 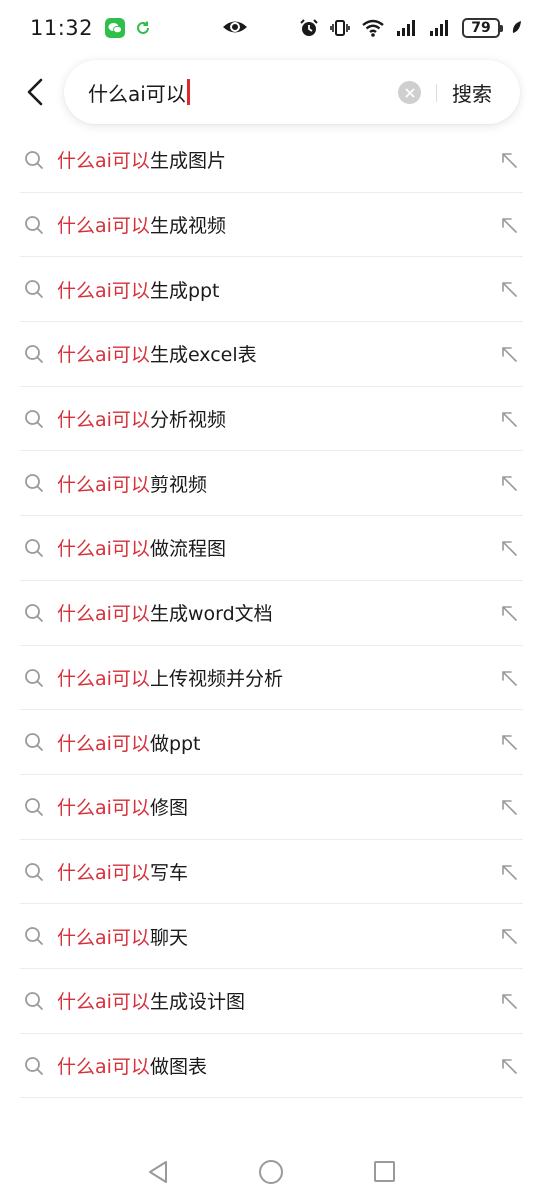 I want to click on suggestion-item: 什么ai可以聊天, so click(x=271, y=936).